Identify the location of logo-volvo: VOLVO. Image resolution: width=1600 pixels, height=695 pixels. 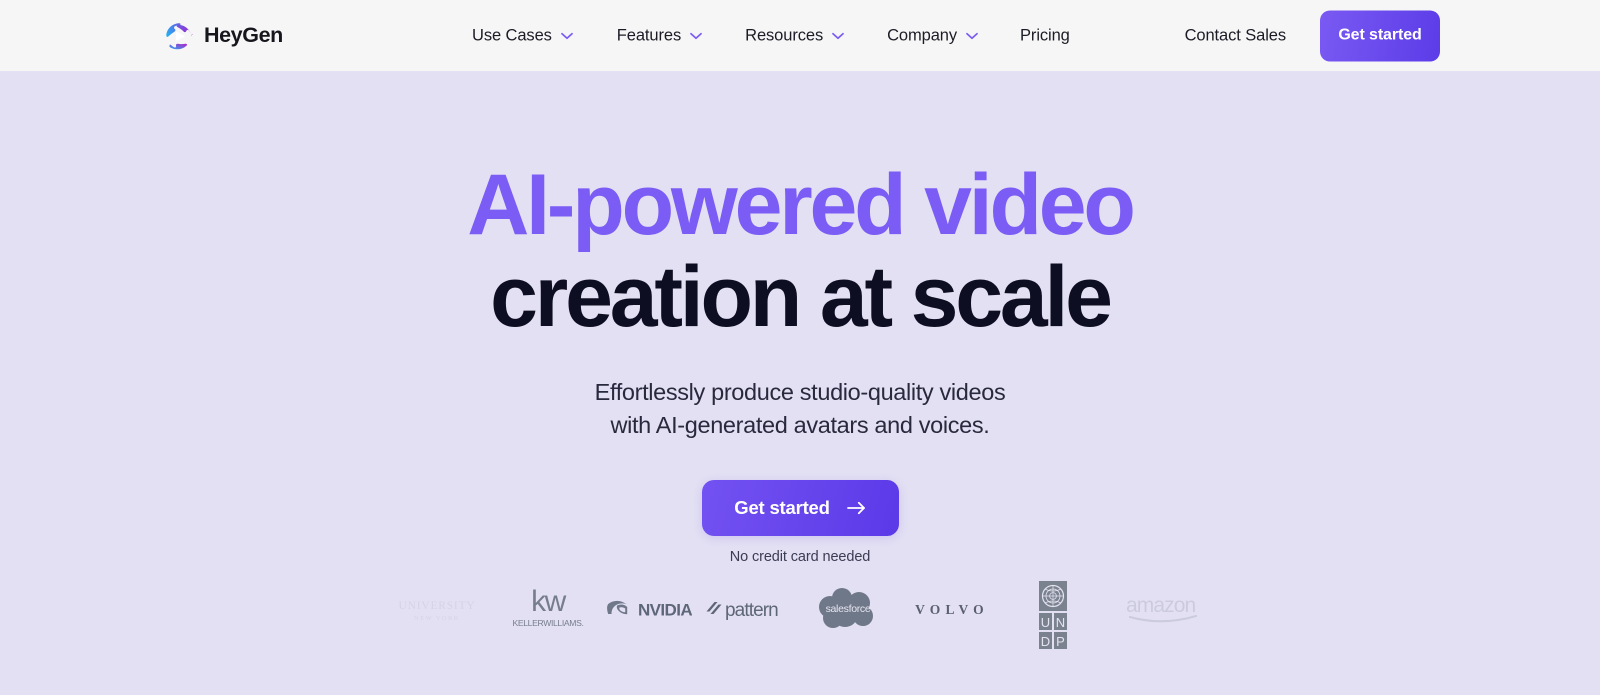
(951, 609).